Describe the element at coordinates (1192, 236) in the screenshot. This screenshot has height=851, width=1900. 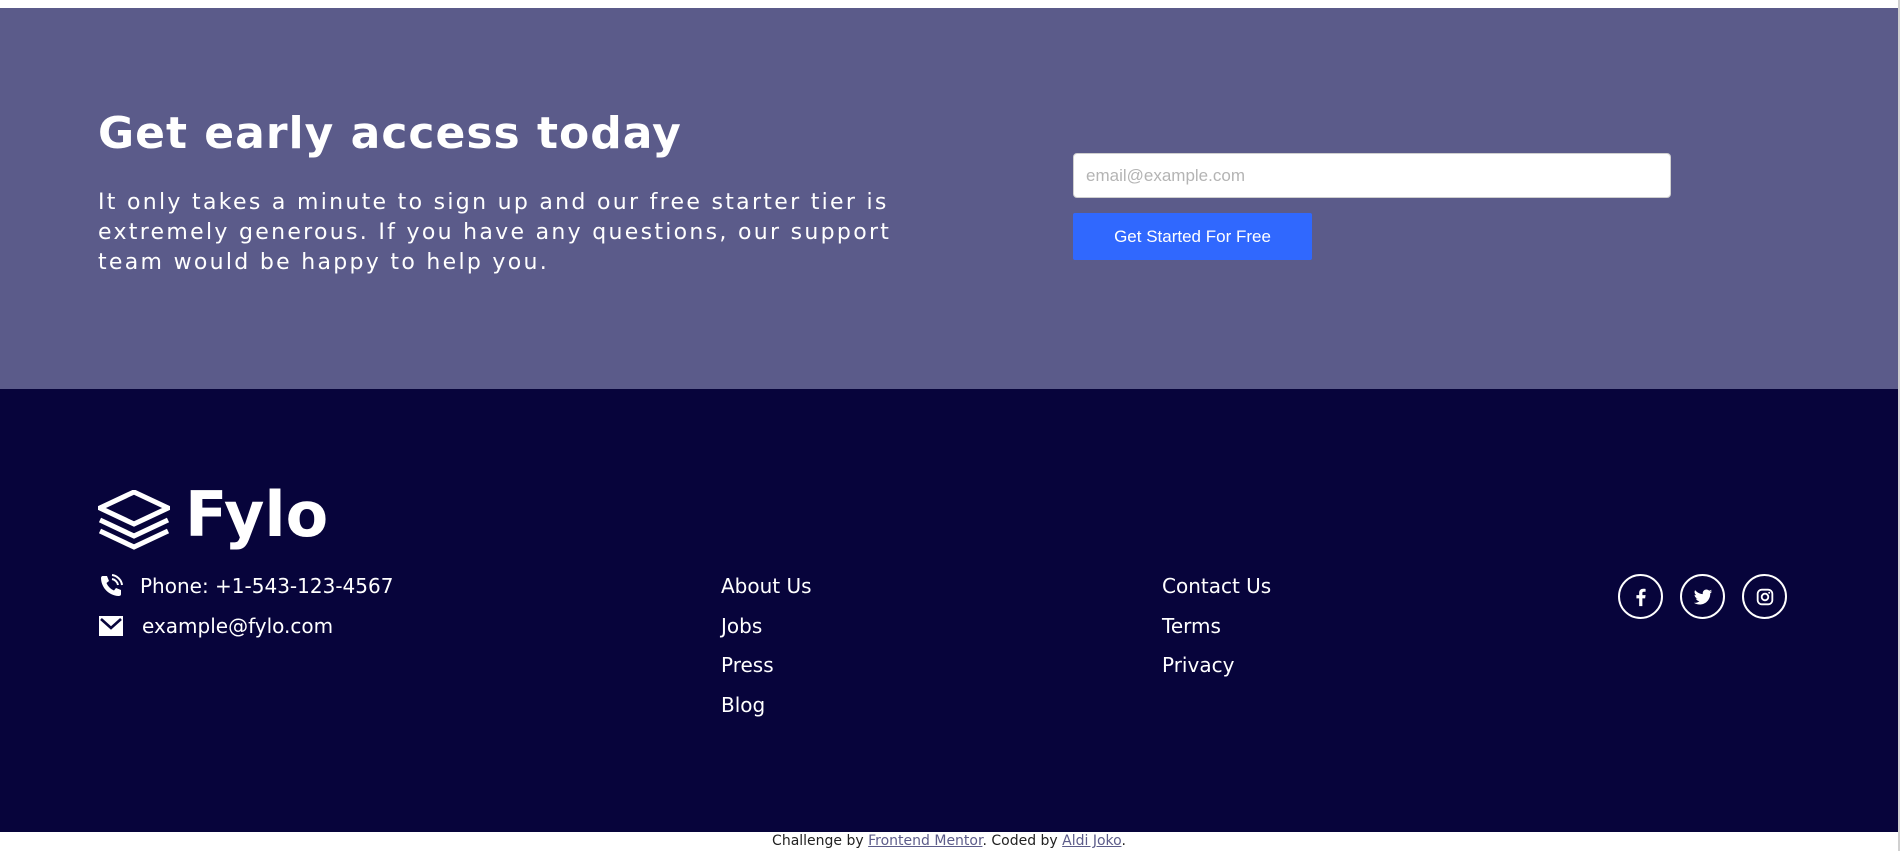
I see `get-started-button: Get Started For Free` at that location.